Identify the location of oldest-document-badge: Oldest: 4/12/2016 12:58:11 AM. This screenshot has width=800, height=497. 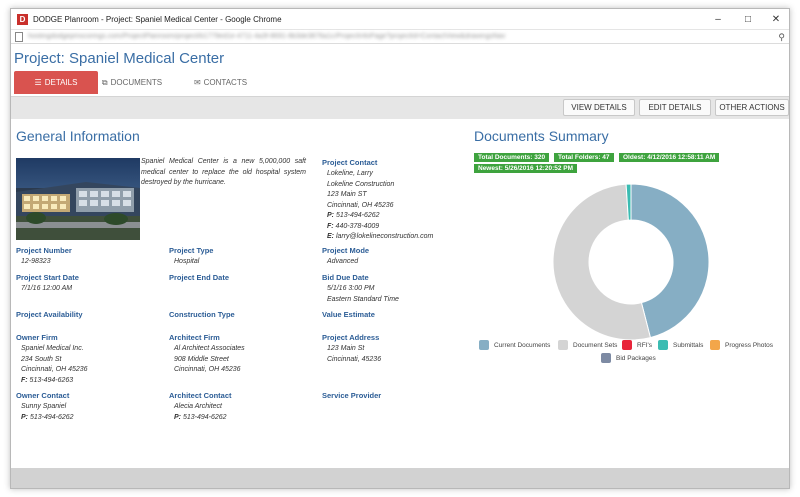
(669, 157).